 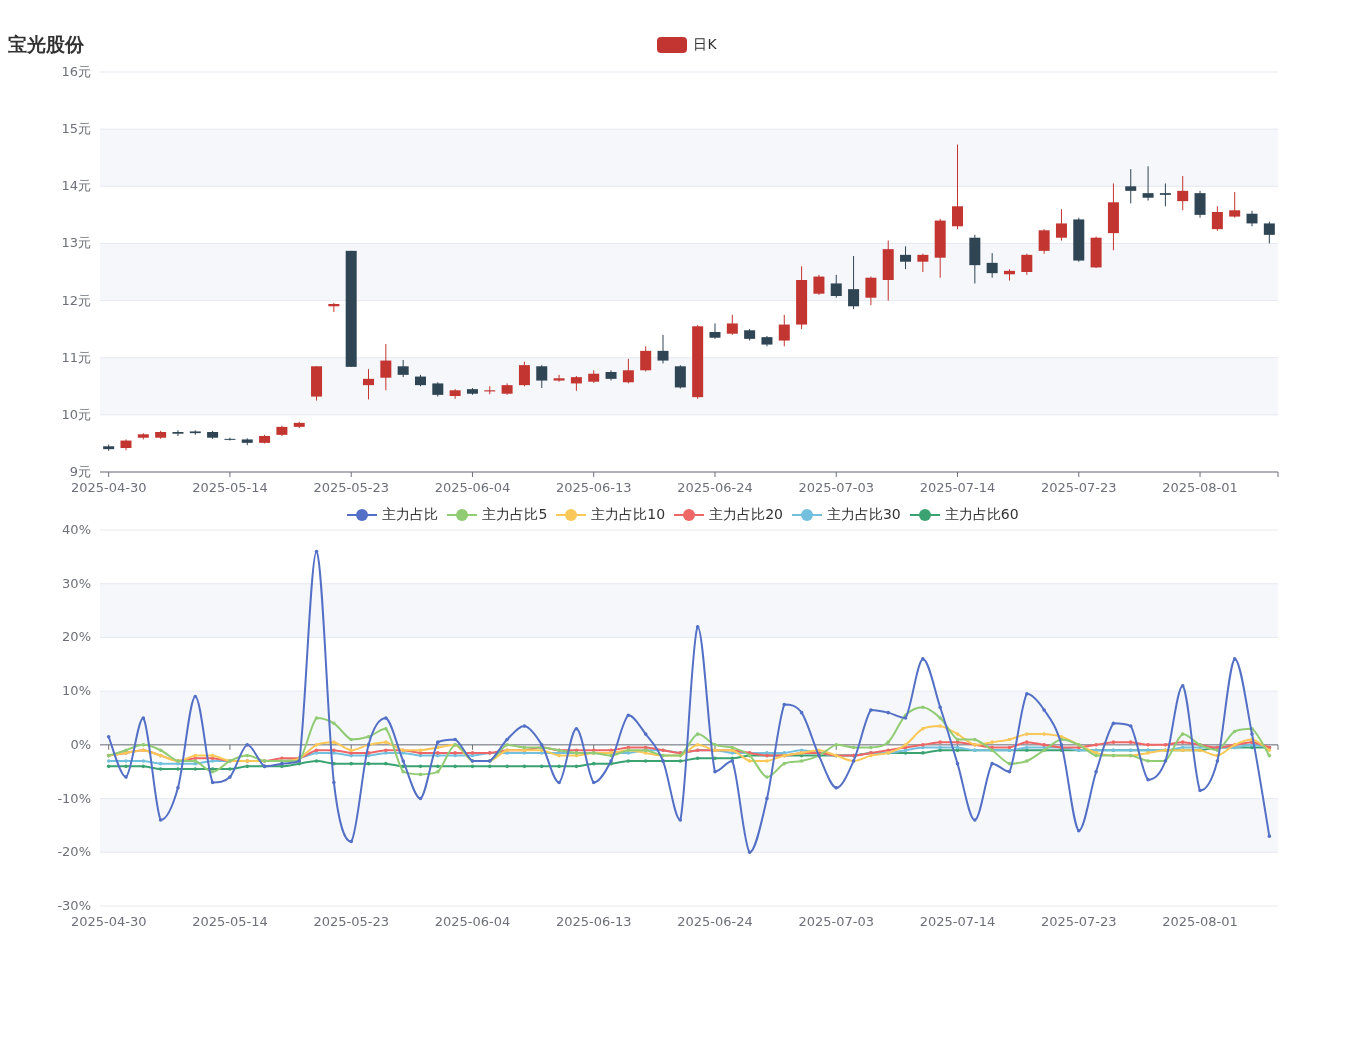 I want to click on y-axis-label: 10元, so click(x=76, y=414).